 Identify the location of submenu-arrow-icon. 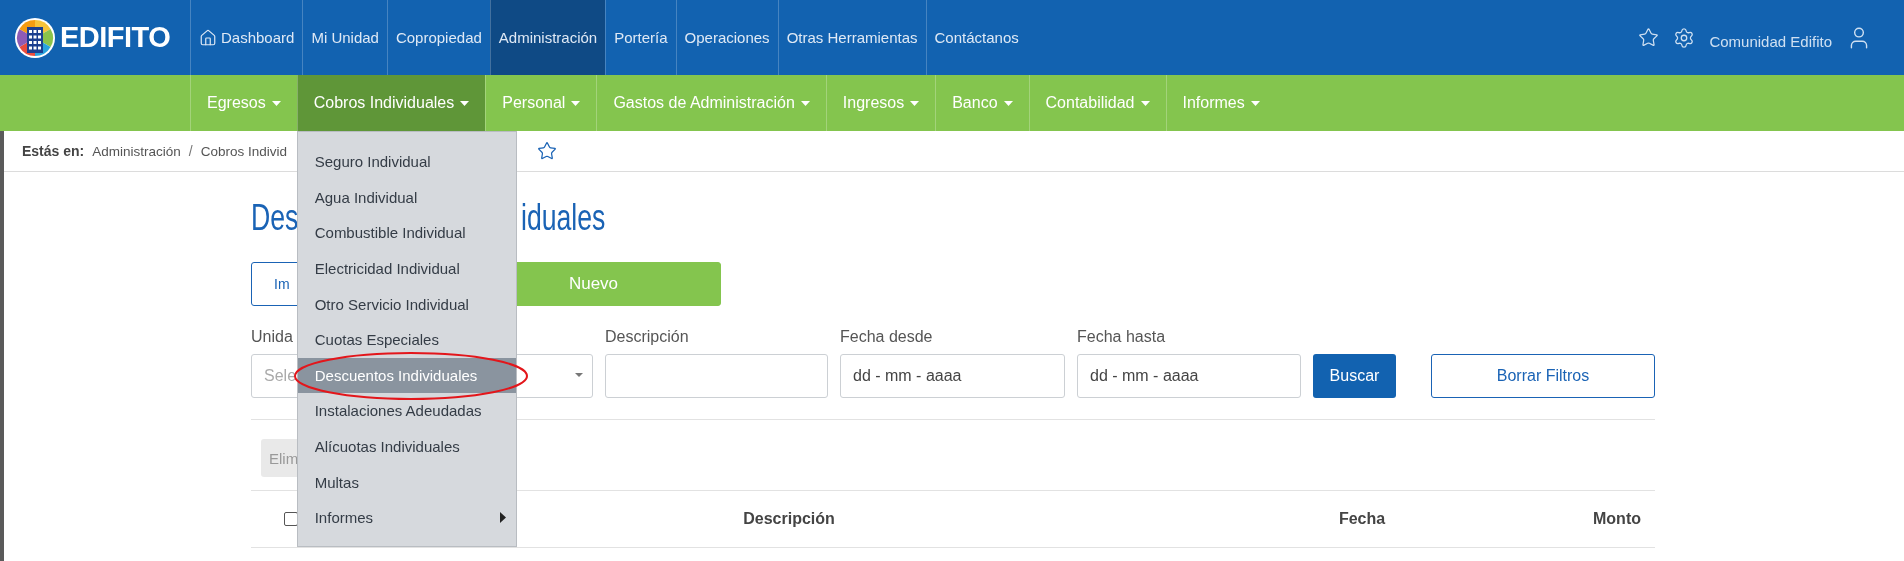
(502, 518).